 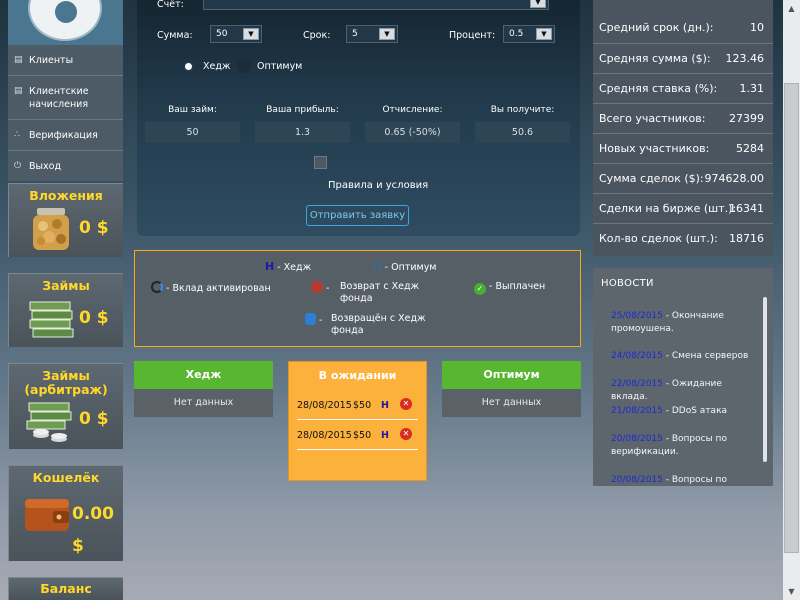 What do you see at coordinates (192, 132) in the screenshot?
I see `loan-value: 50` at bounding box center [192, 132].